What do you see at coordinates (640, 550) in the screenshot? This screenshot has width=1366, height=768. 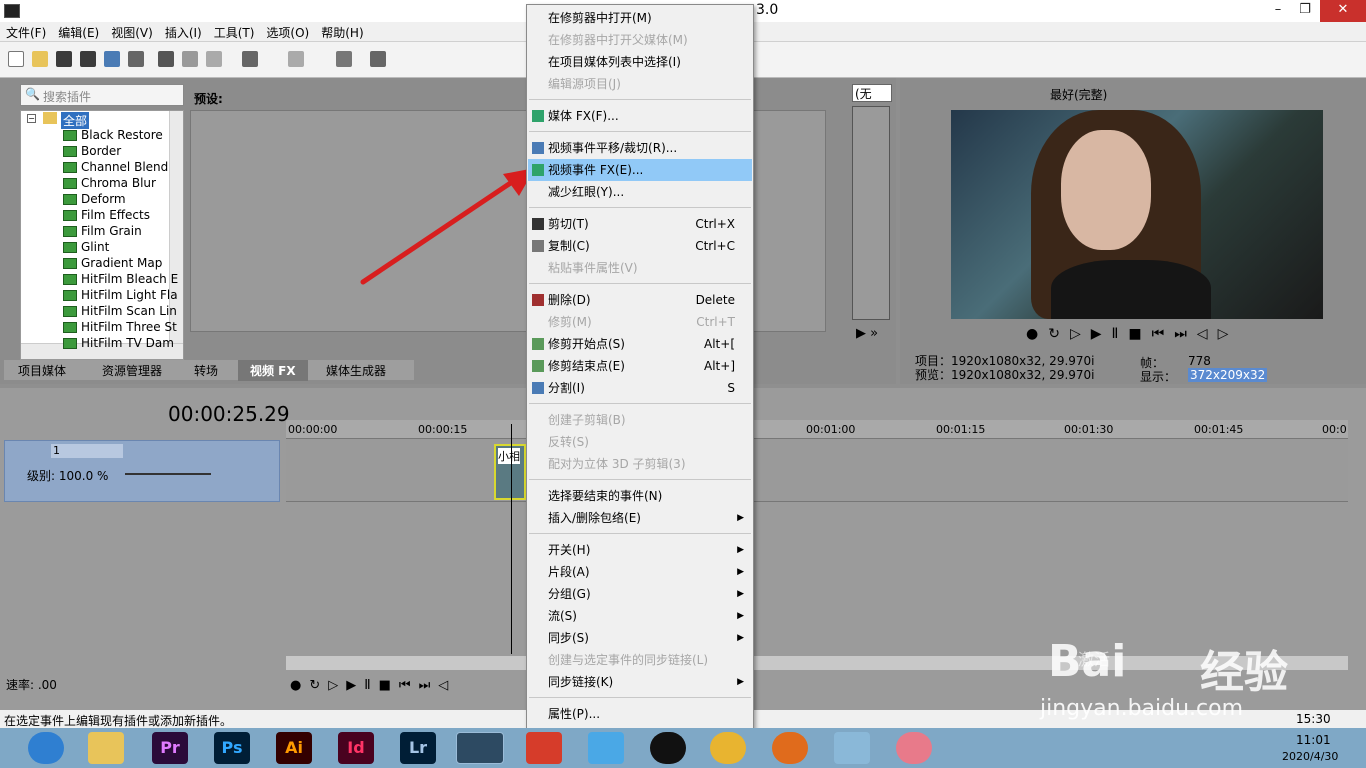 I see `context-menu-item: 开关(H) ▶` at bounding box center [640, 550].